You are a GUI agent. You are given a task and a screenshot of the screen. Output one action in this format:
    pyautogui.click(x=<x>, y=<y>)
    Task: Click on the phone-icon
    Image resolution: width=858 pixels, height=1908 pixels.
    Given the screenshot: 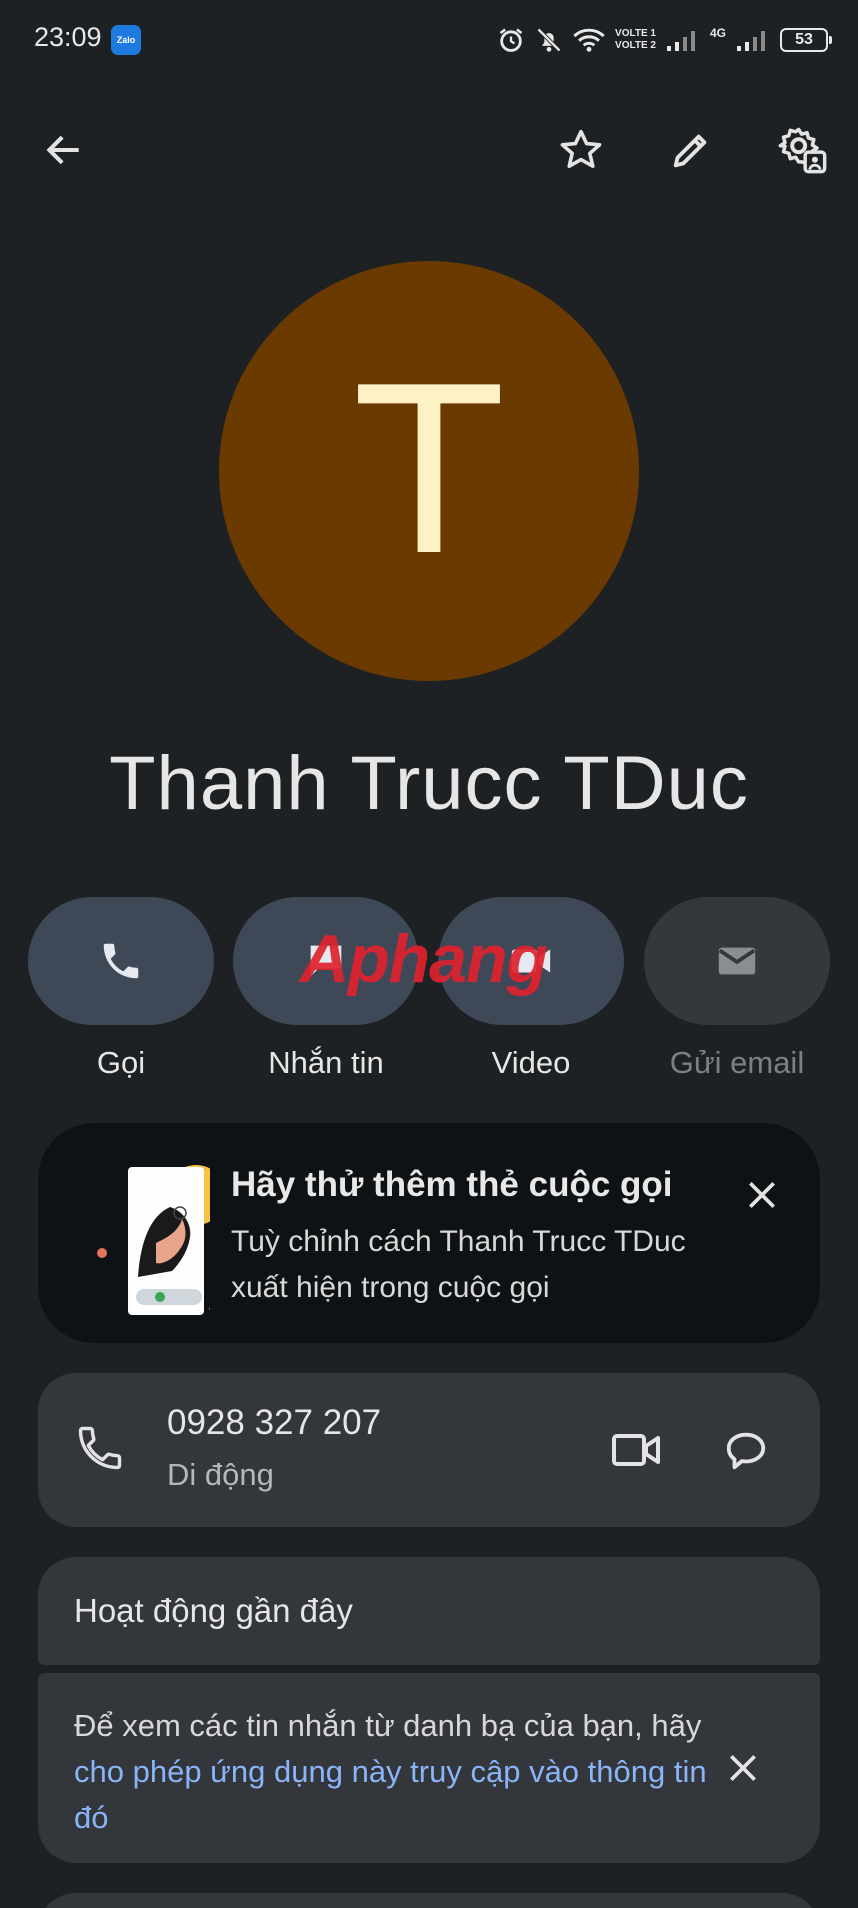 What is the action you would take?
    pyautogui.click(x=121, y=961)
    